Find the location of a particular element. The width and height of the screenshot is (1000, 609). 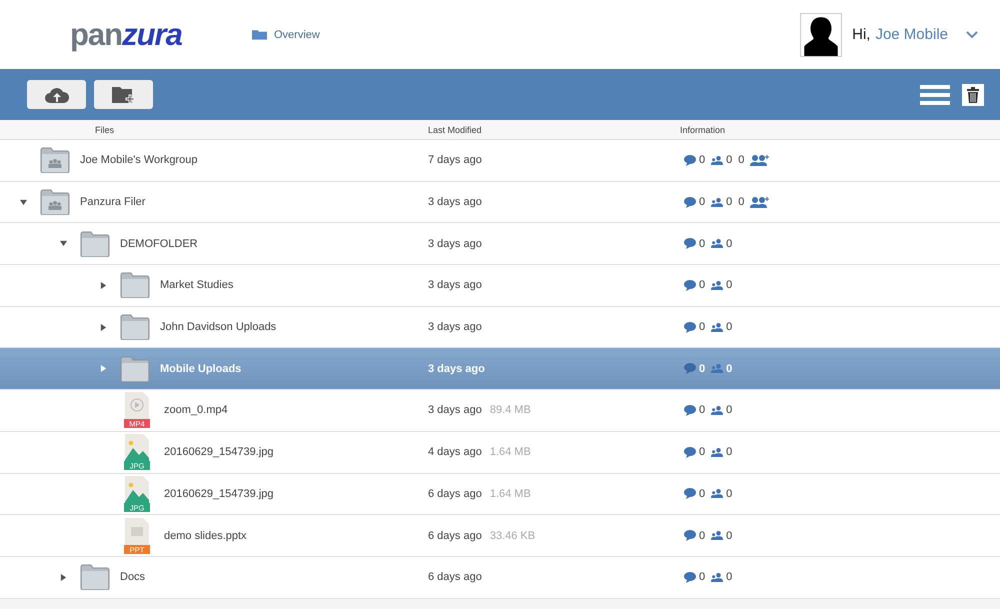

file-name: Panzura Filer is located at coordinates (113, 202).